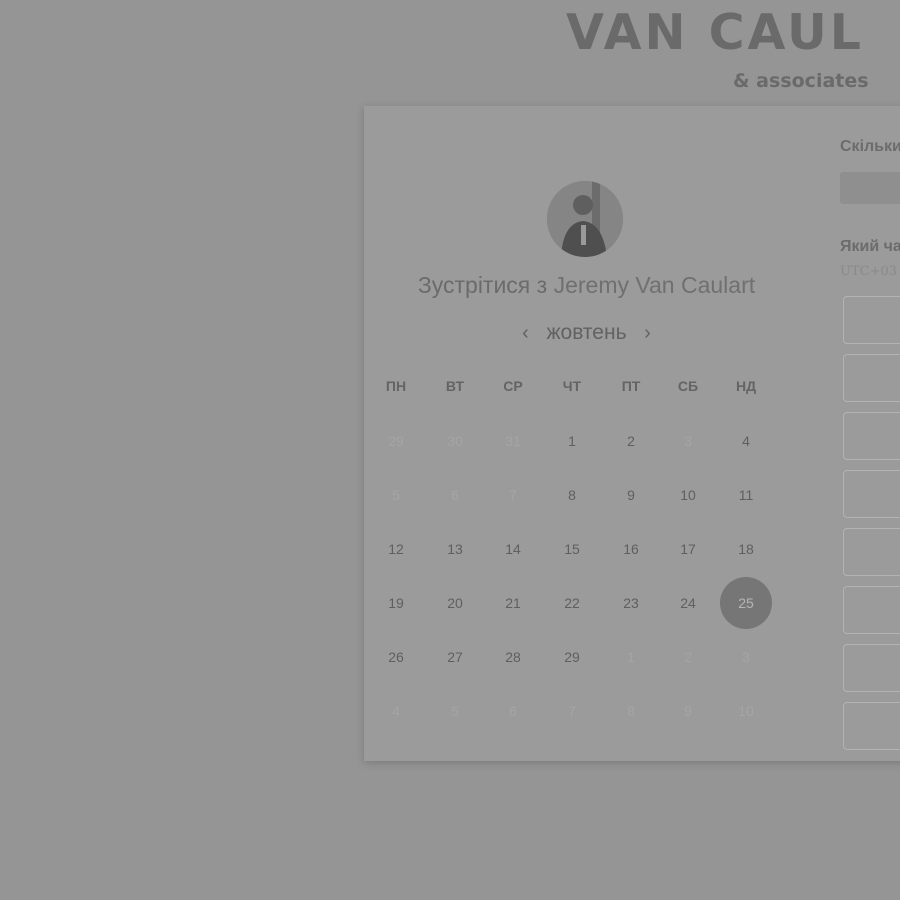 The height and width of the screenshot is (900, 900). I want to click on brand-subtitle: & associates, so click(801, 81).